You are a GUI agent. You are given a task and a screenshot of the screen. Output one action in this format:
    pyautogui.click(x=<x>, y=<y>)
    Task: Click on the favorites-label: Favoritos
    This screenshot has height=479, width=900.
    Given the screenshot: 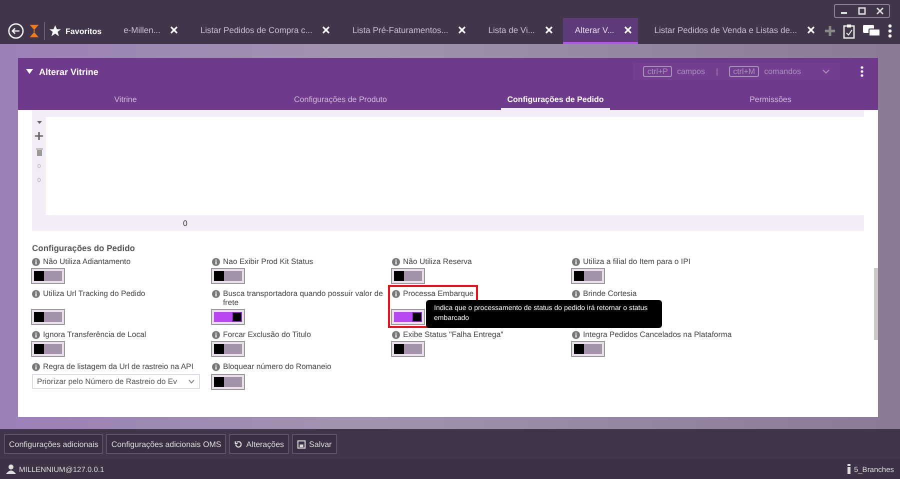 What is the action you would take?
    pyautogui.click(x=84, y=31)
    